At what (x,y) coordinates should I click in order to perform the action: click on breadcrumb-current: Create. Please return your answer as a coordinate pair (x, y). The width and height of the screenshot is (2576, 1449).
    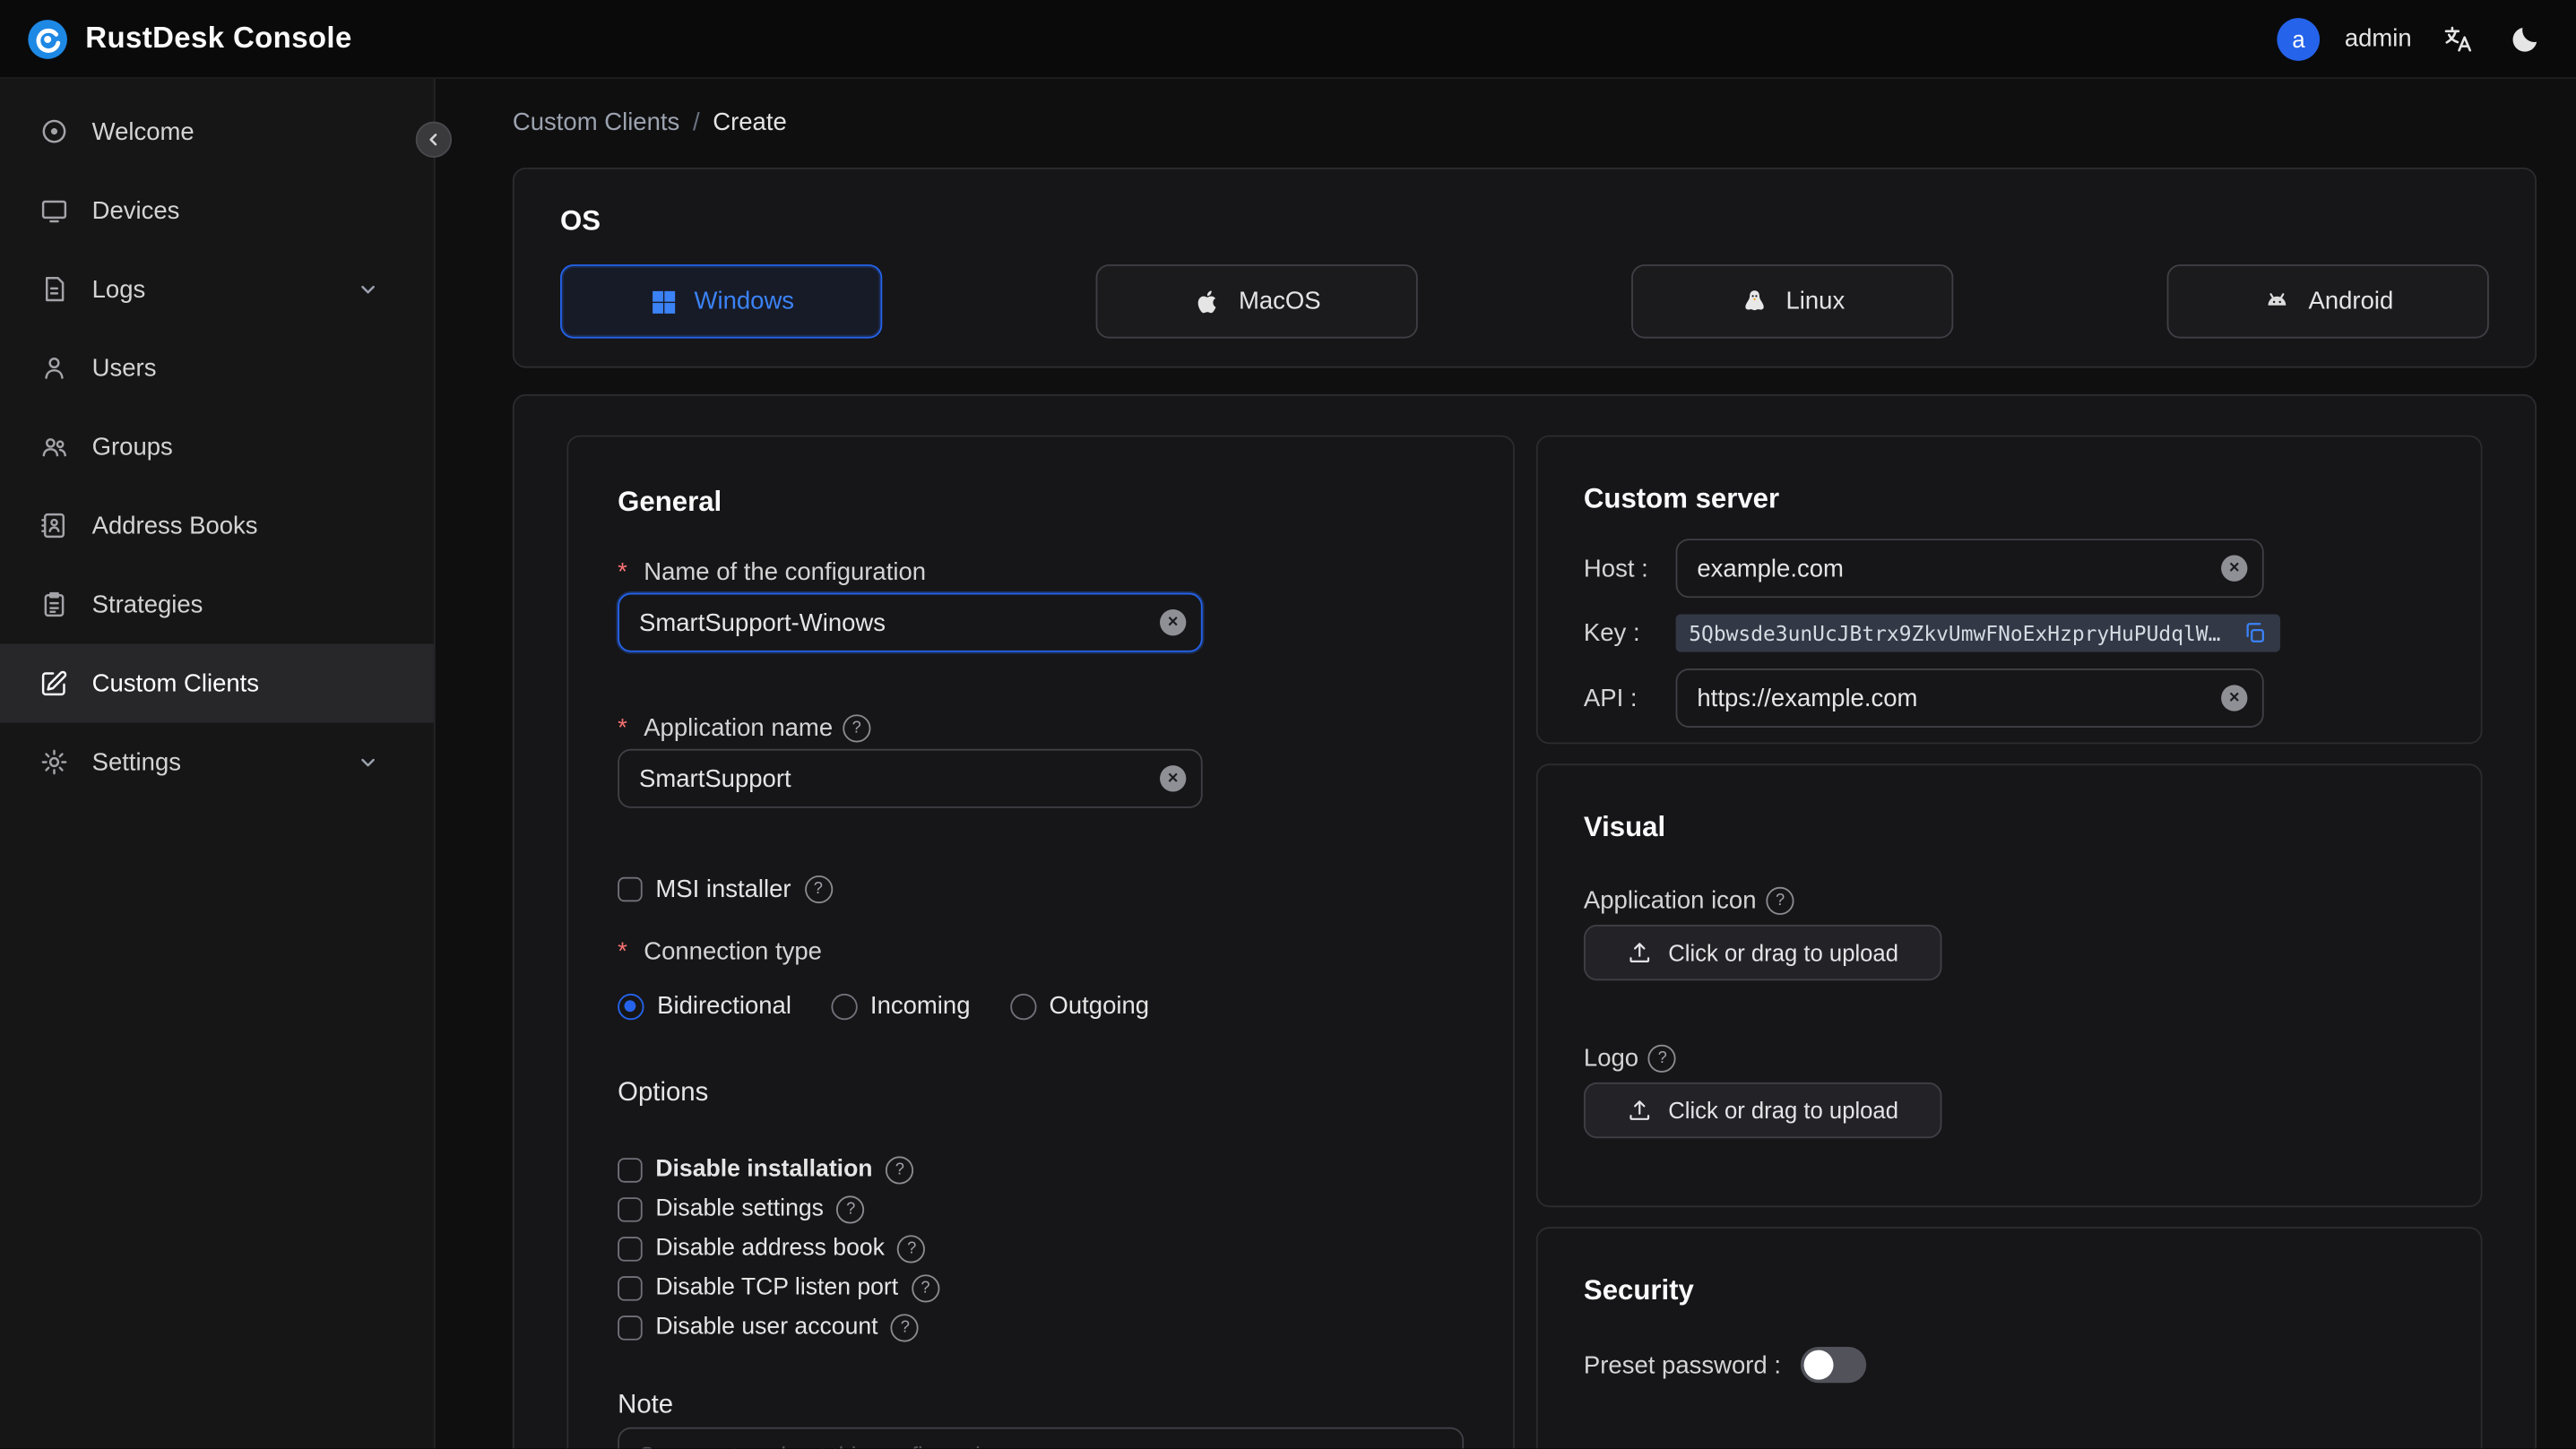
    Looking at the image, I should click on (750, 123).